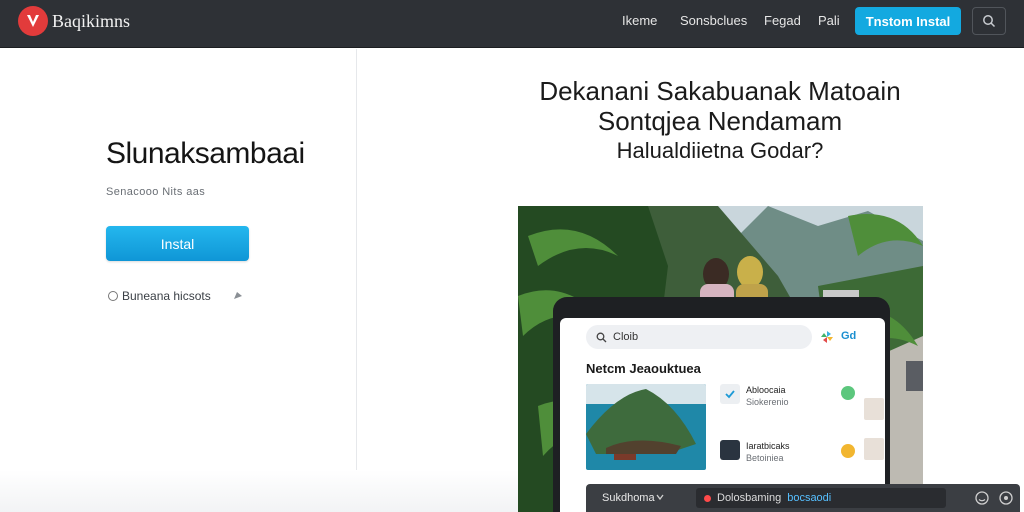 Image resolution: width=1024 pixels, height=512 pixels. What do you see at coordinates (982, 498) in the screenshot?
I see `emoji-icon` at bounding box center [982, 498].